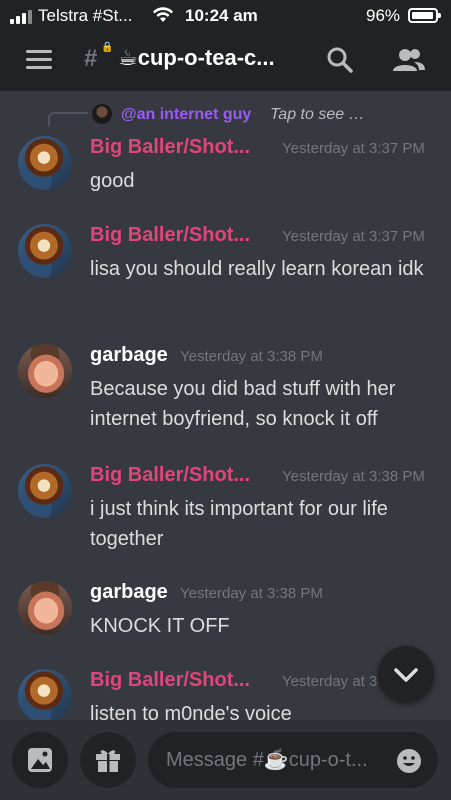 The width and height of the screenshot is (451, 800). I want to click on battery-percent: 96%, so click(383, 15).